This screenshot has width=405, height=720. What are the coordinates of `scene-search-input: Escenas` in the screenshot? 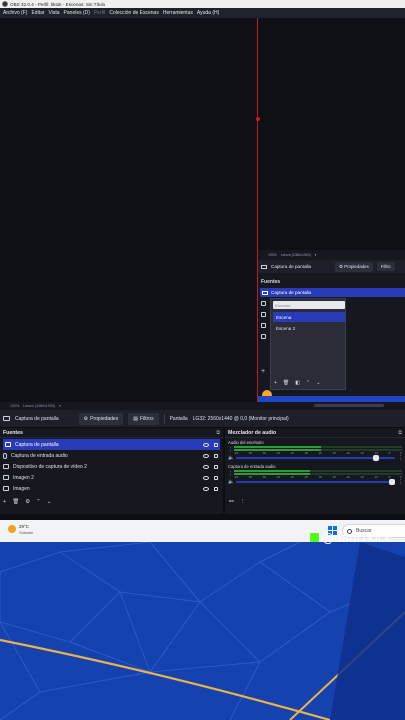 It's located at (309, 305).